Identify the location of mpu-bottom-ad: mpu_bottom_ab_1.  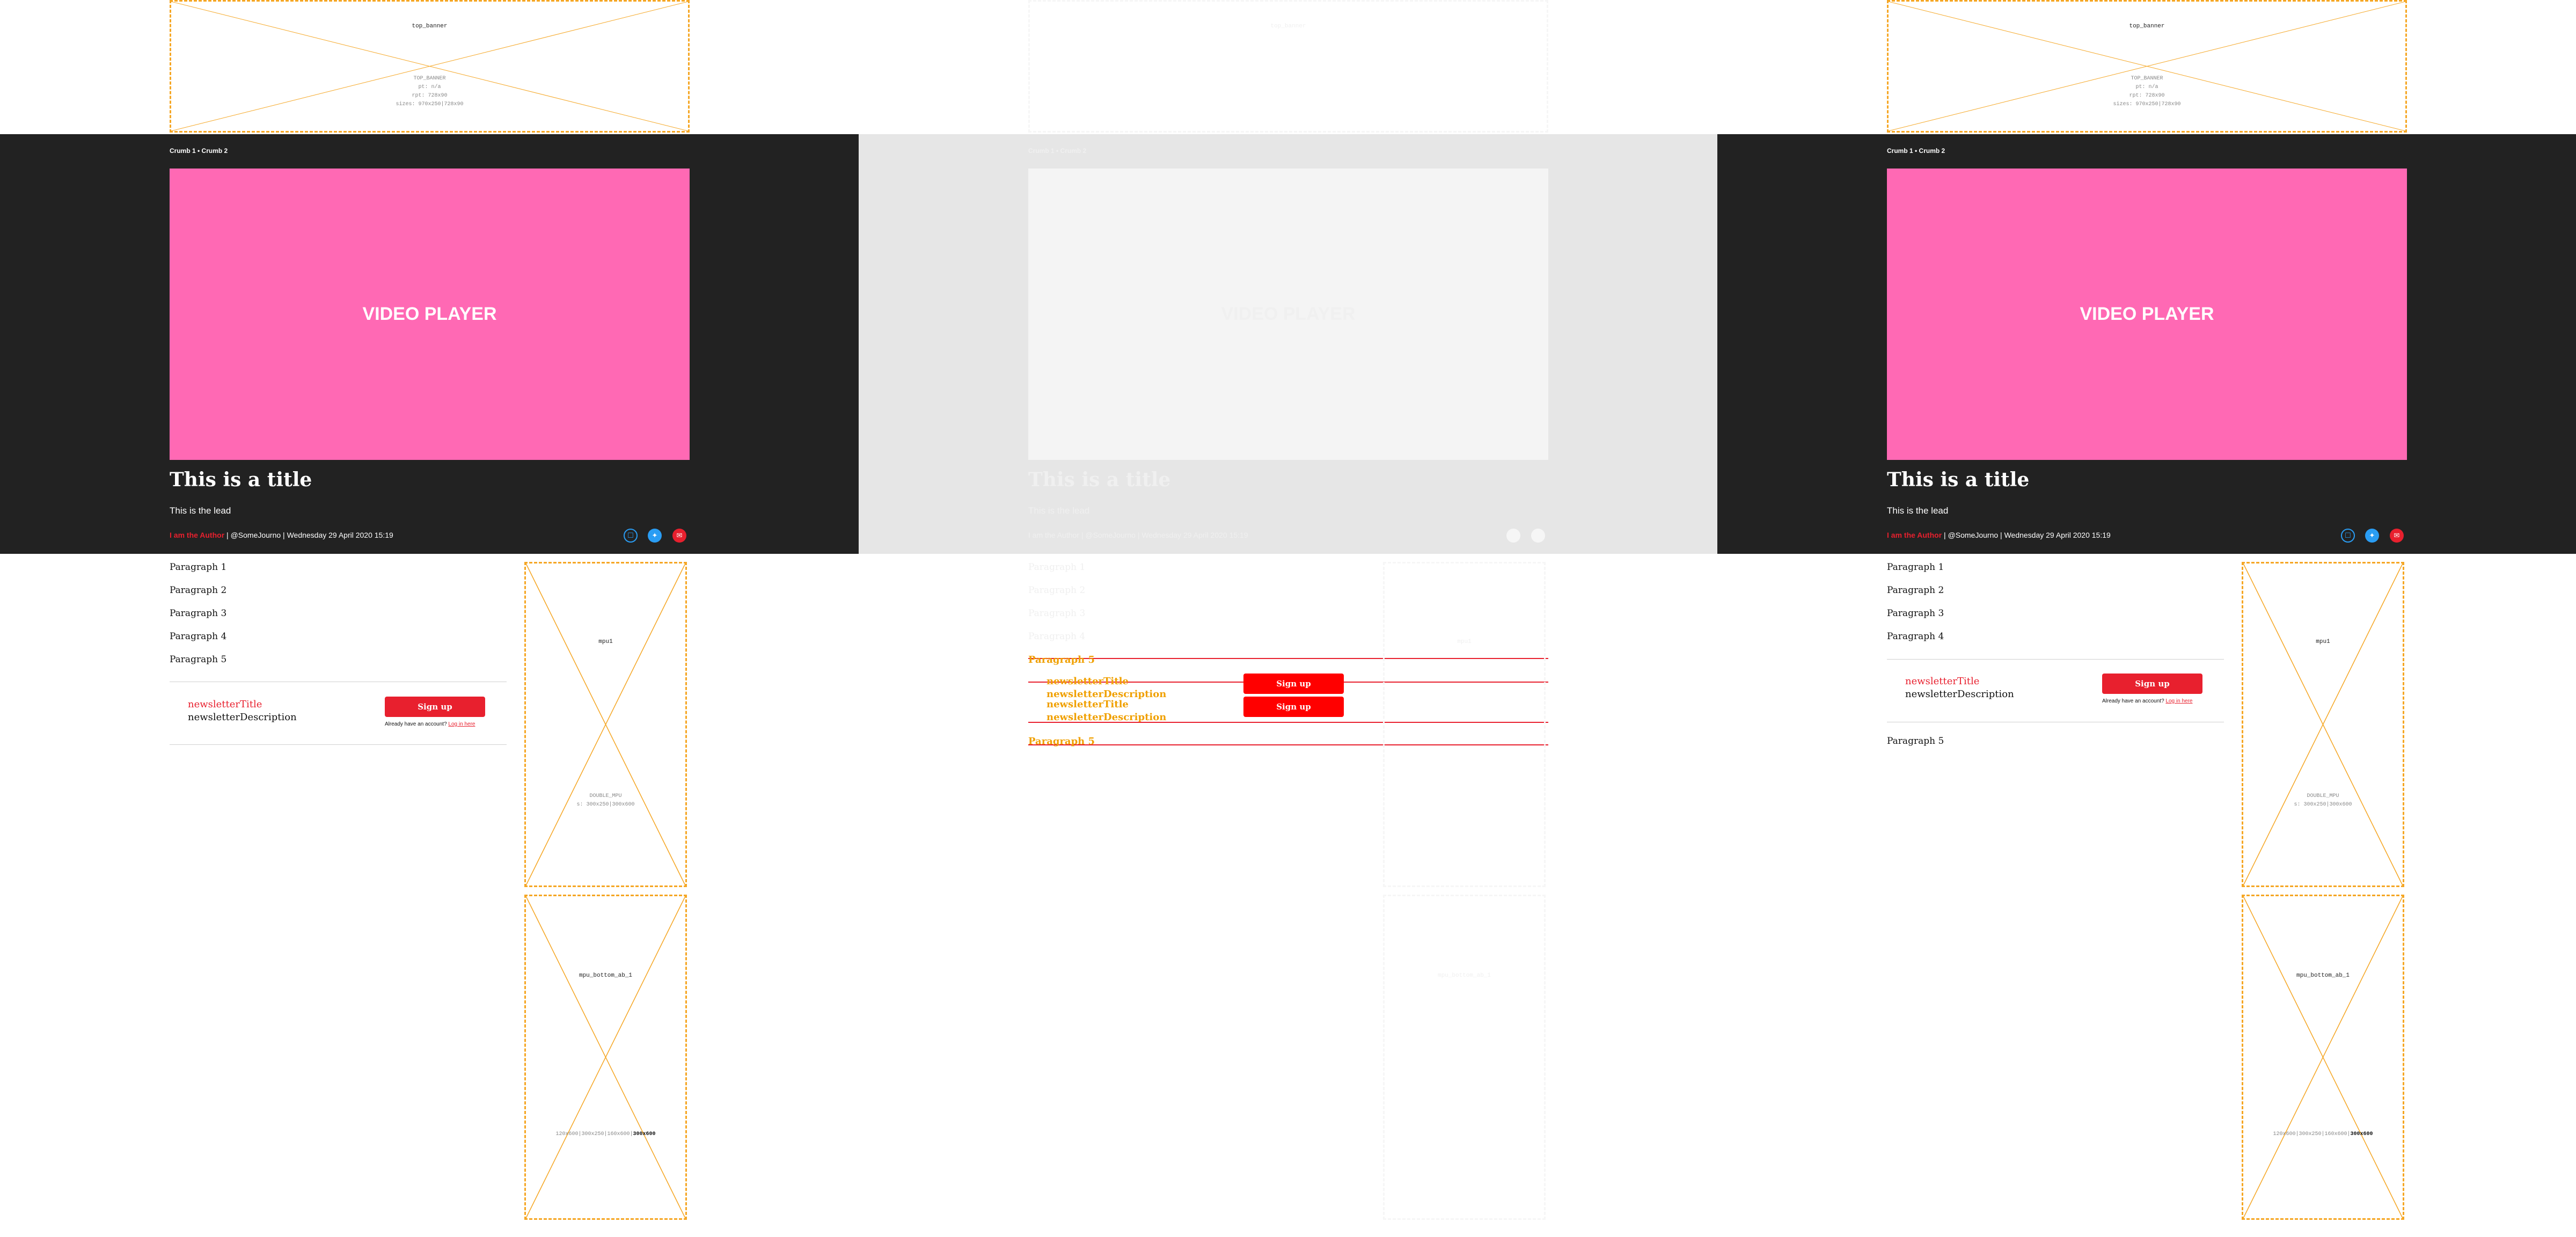
(1464, 1057).